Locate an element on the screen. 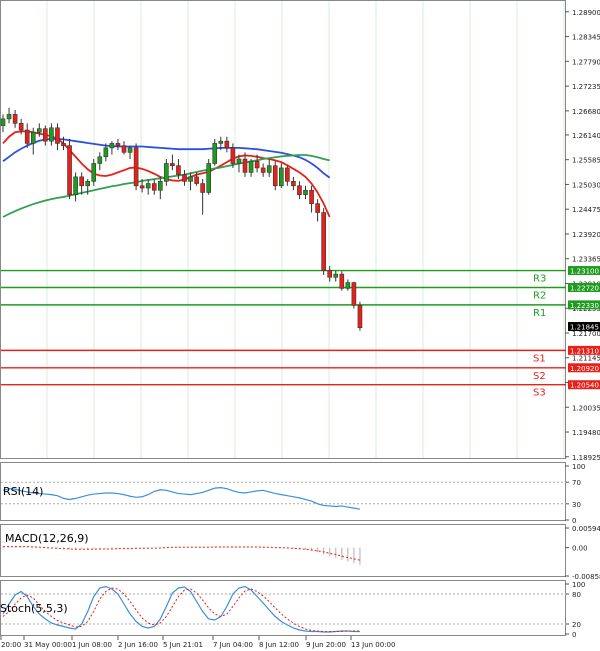 The image size is (600, 651). level-price-value: 1.20540 is located at coordinates (584, 386).